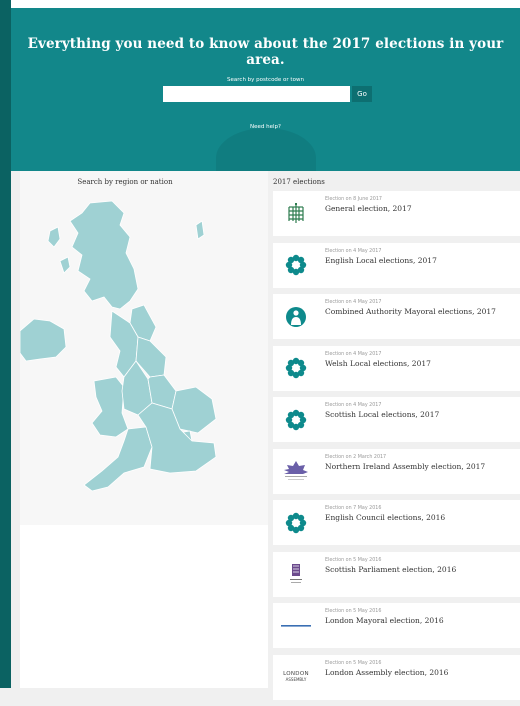  What do you see at coordinates (118, 459) in the screenshot?
I see `map-region-south-west` at bounding box center [118, 459].